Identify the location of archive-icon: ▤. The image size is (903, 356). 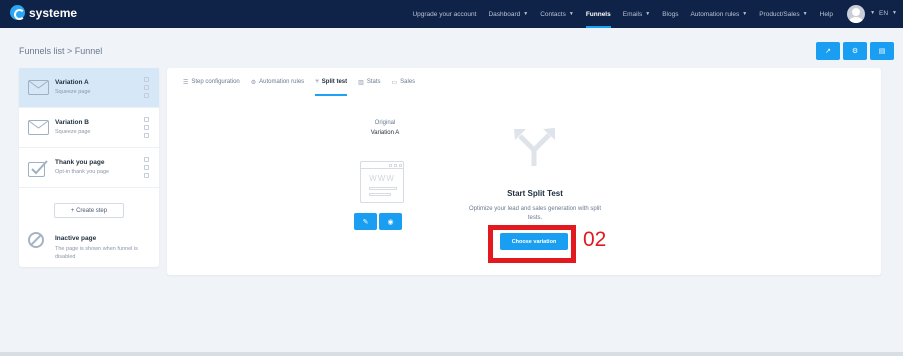
(882, 51).